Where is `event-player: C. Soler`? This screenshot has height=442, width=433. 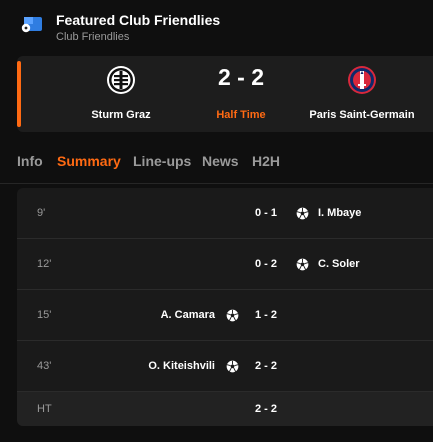
event-player: C. Soler is located at coordinates (339, 264).